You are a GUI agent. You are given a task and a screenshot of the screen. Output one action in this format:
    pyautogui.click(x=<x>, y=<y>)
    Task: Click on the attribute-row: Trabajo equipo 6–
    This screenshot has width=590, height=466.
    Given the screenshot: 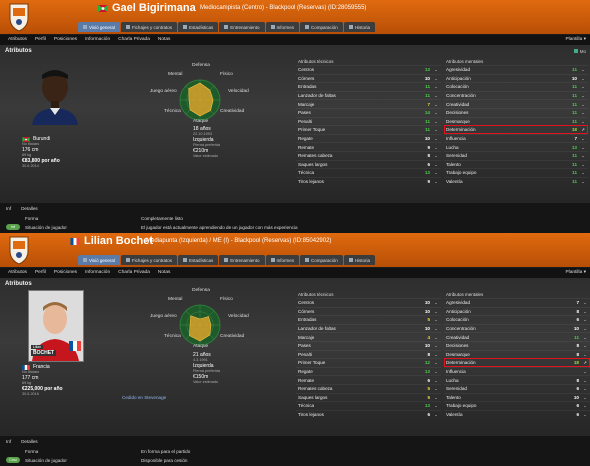 What is the action you would take?
    pyautogui.click(x=517, y=405)
    